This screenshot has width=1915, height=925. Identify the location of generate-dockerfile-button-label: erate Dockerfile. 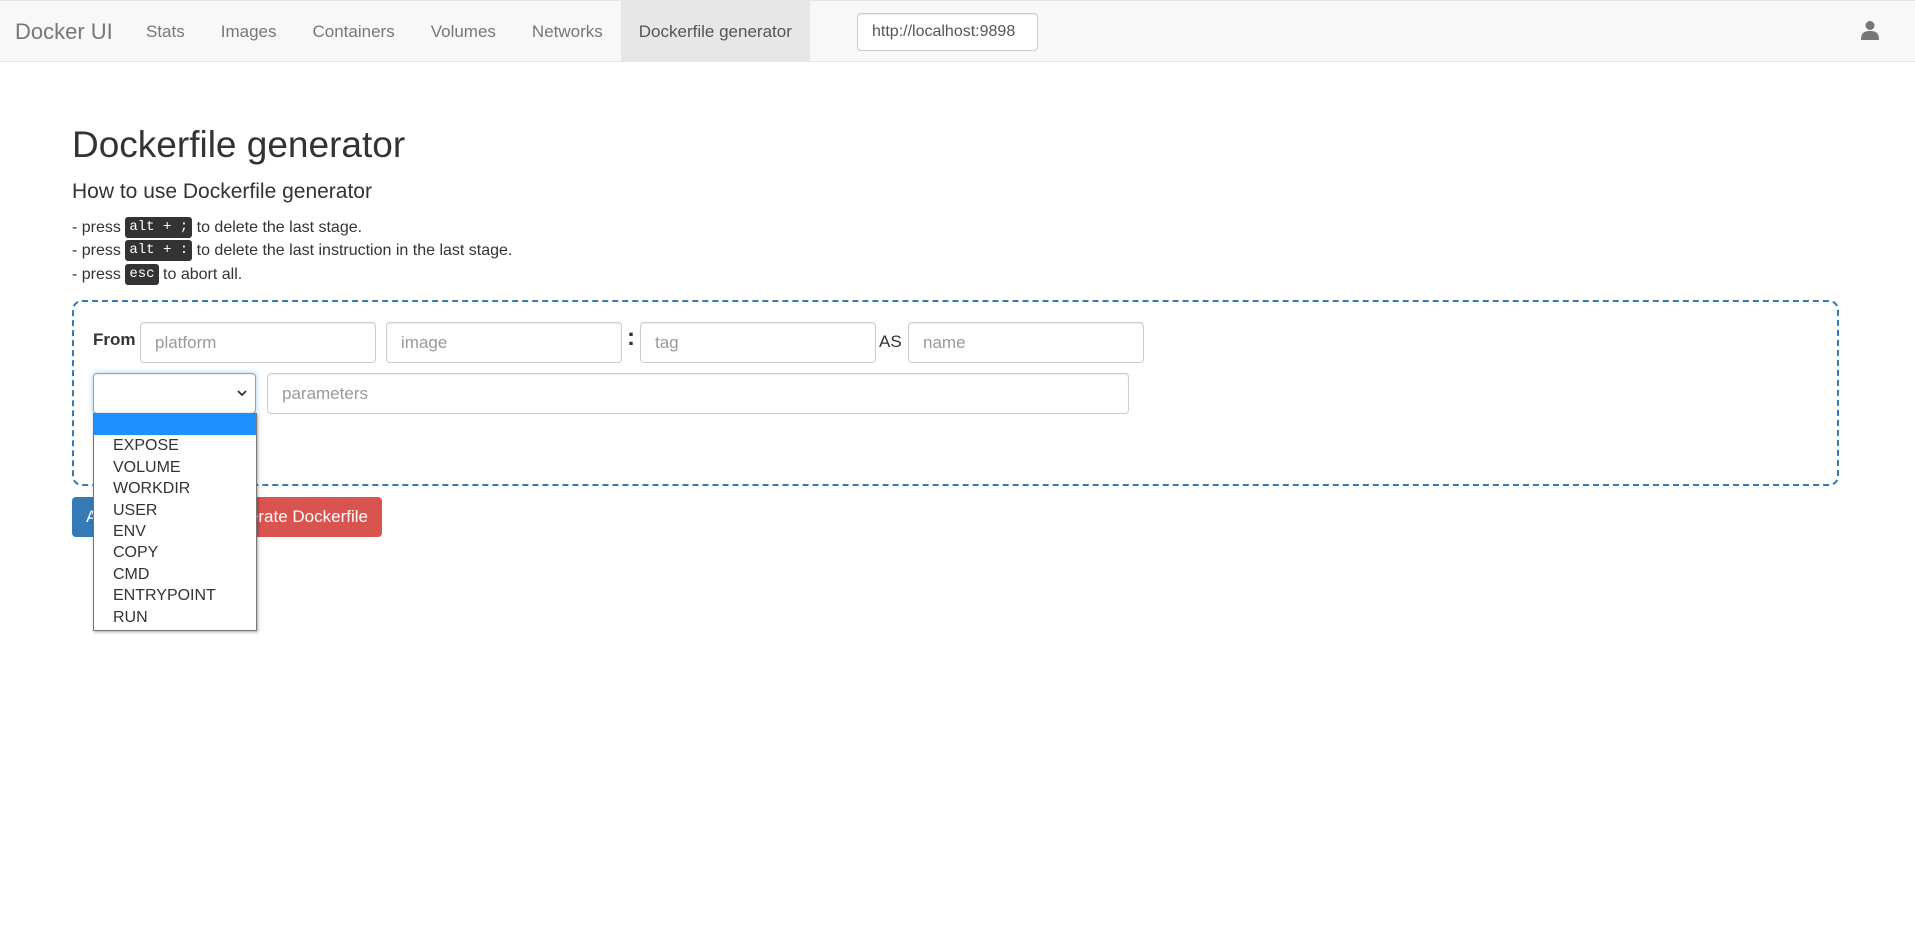
(308, 516).